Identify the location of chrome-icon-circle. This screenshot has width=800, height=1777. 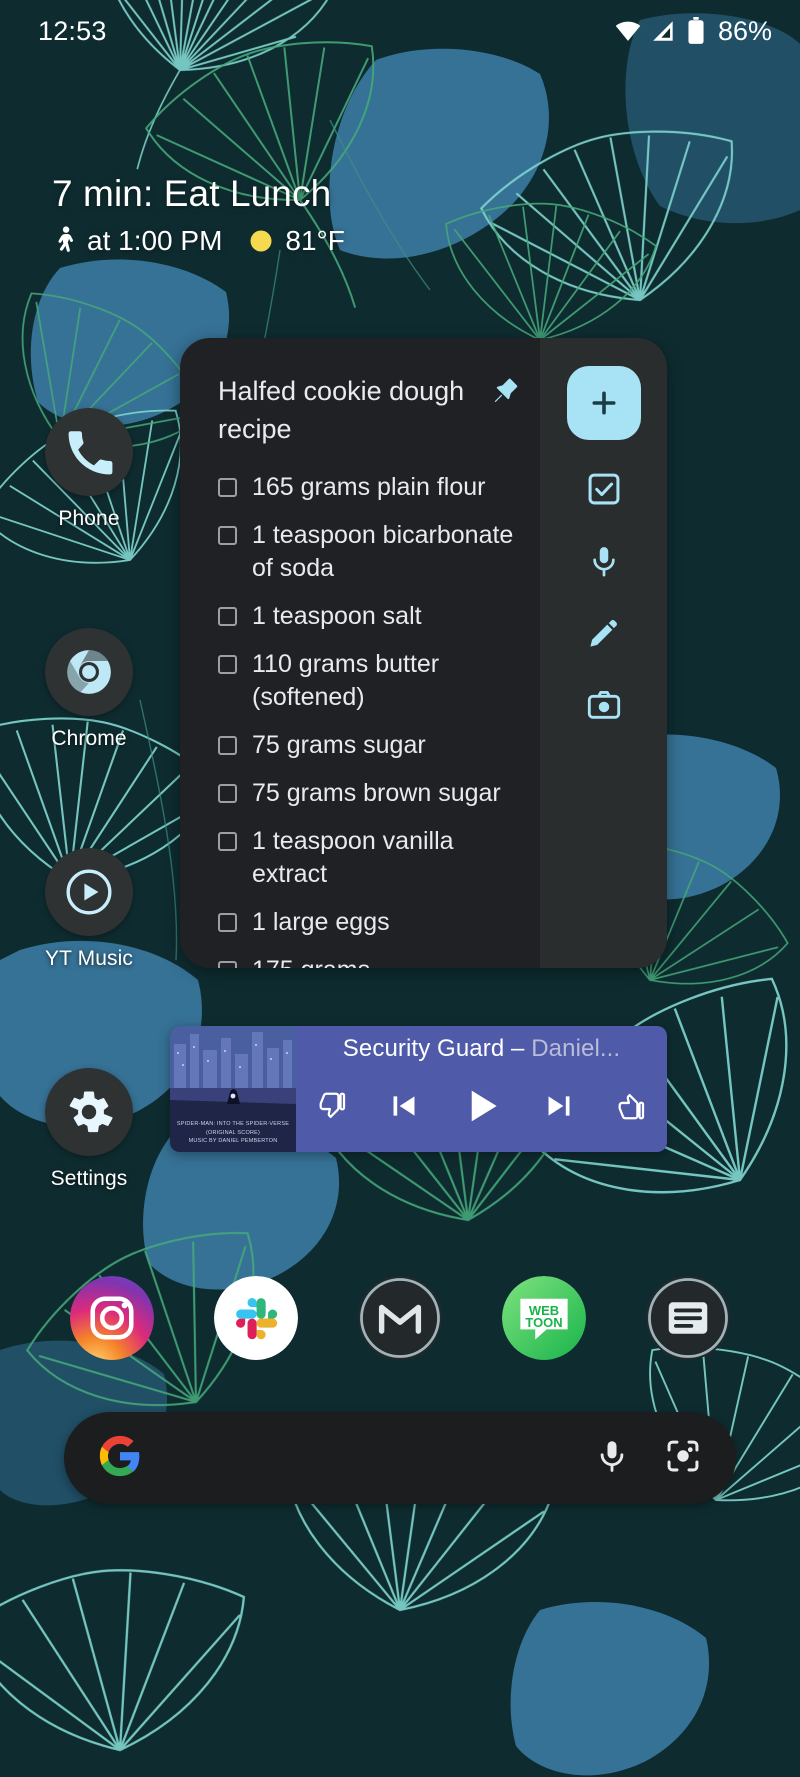
(89, 672).